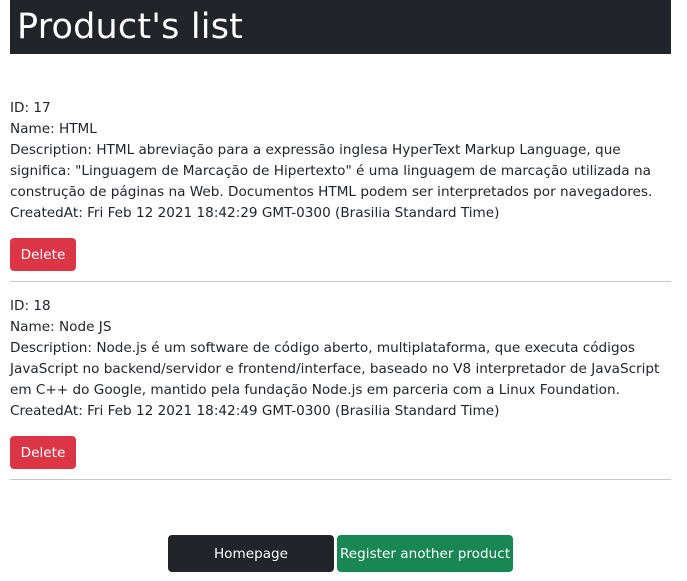  I want to click on page-title: Product's list, so click(130, 27).